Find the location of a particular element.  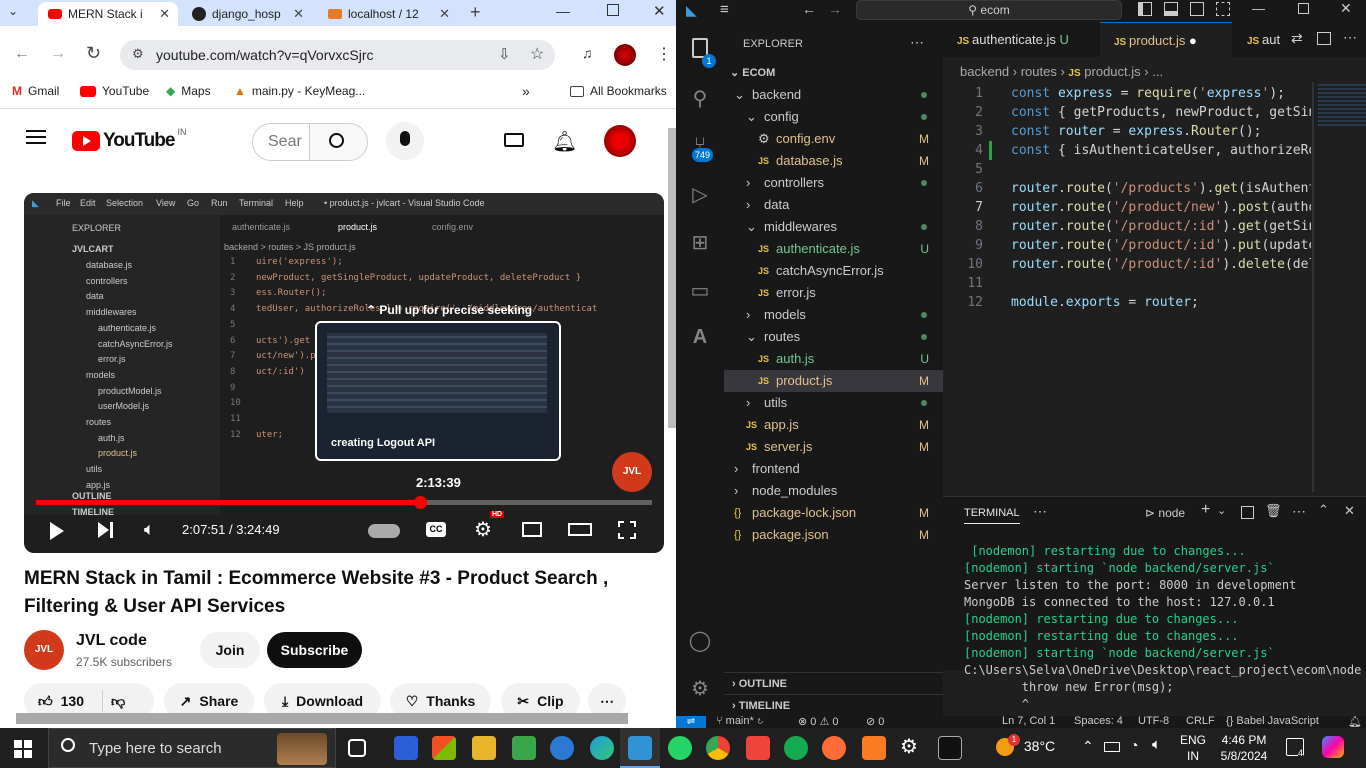

tree-item: ⌄ middlewares is located at coordinates (833, 227).